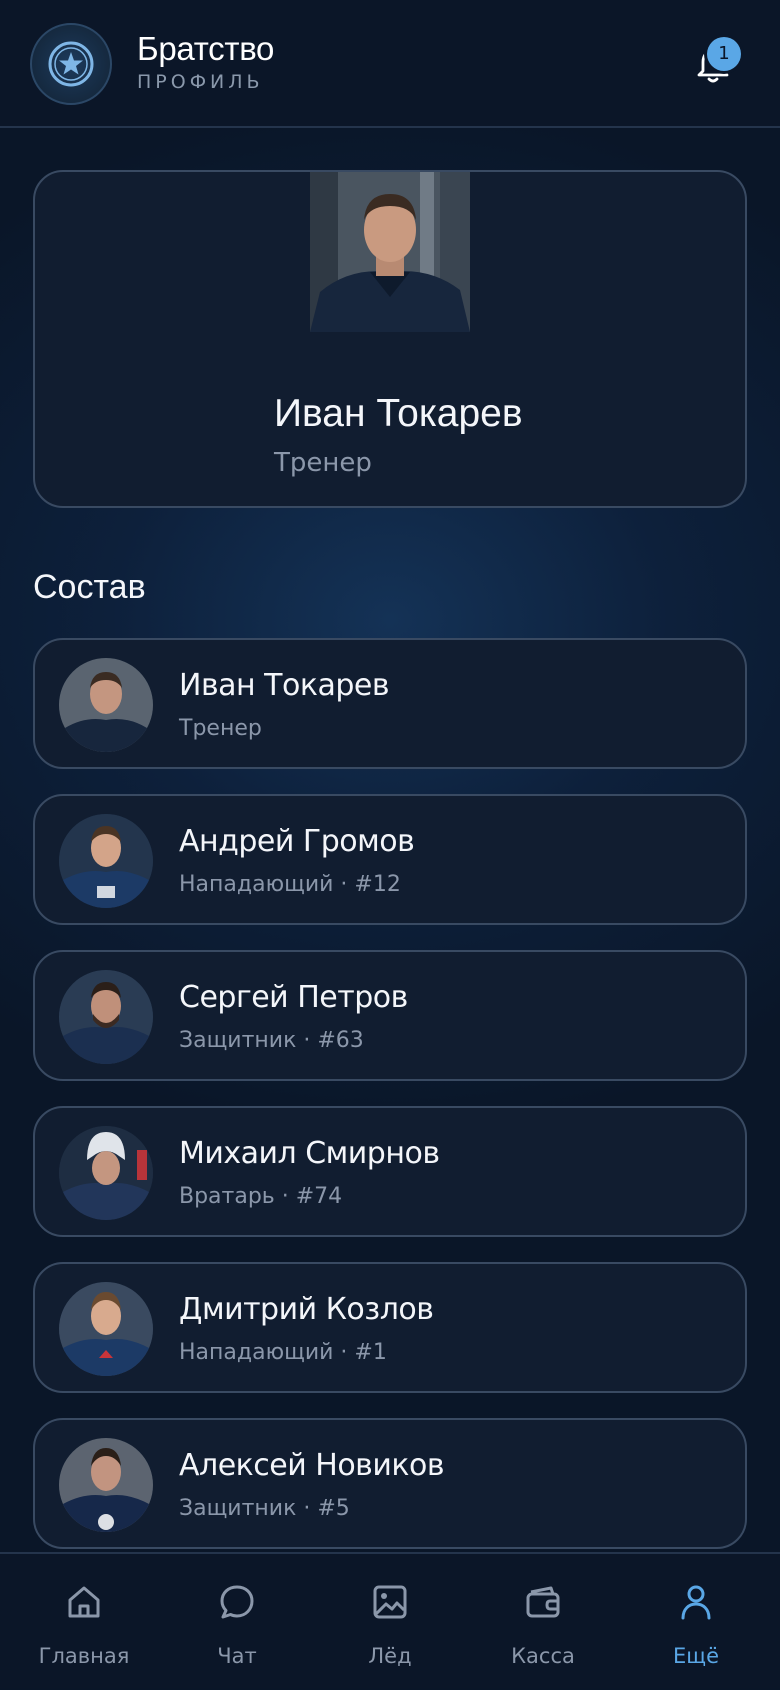 The image size is (780, 1690). What do you see at coordinates (543, 1656) in the screenshot?
I see `tab-label: Касса` at bounding box center [543, 1656].